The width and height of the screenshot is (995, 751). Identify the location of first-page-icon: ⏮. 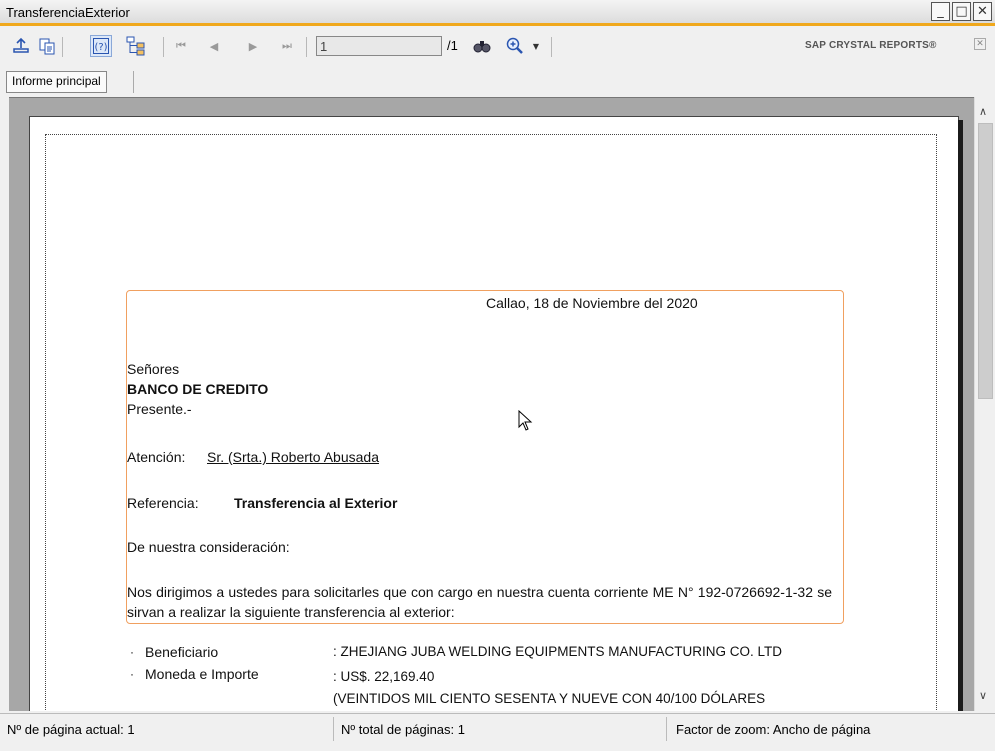
(181, 46).